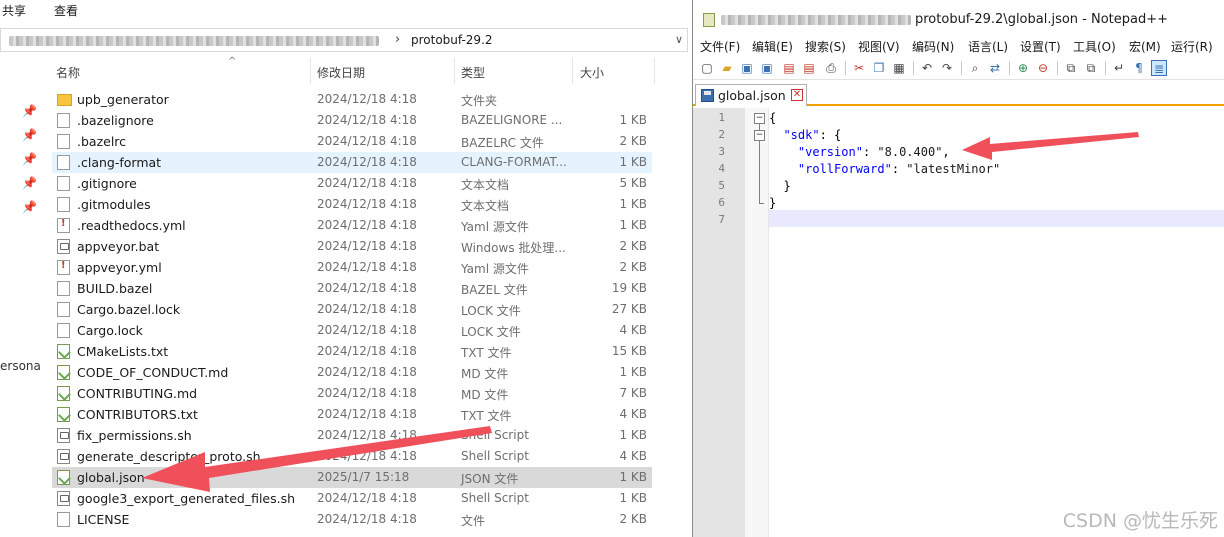 The image size is (1224, 537). What do you see at coordinates (727, 68) in the screenshot?
I see `open-file-icon: ▰` at bounding box center [727, 68].